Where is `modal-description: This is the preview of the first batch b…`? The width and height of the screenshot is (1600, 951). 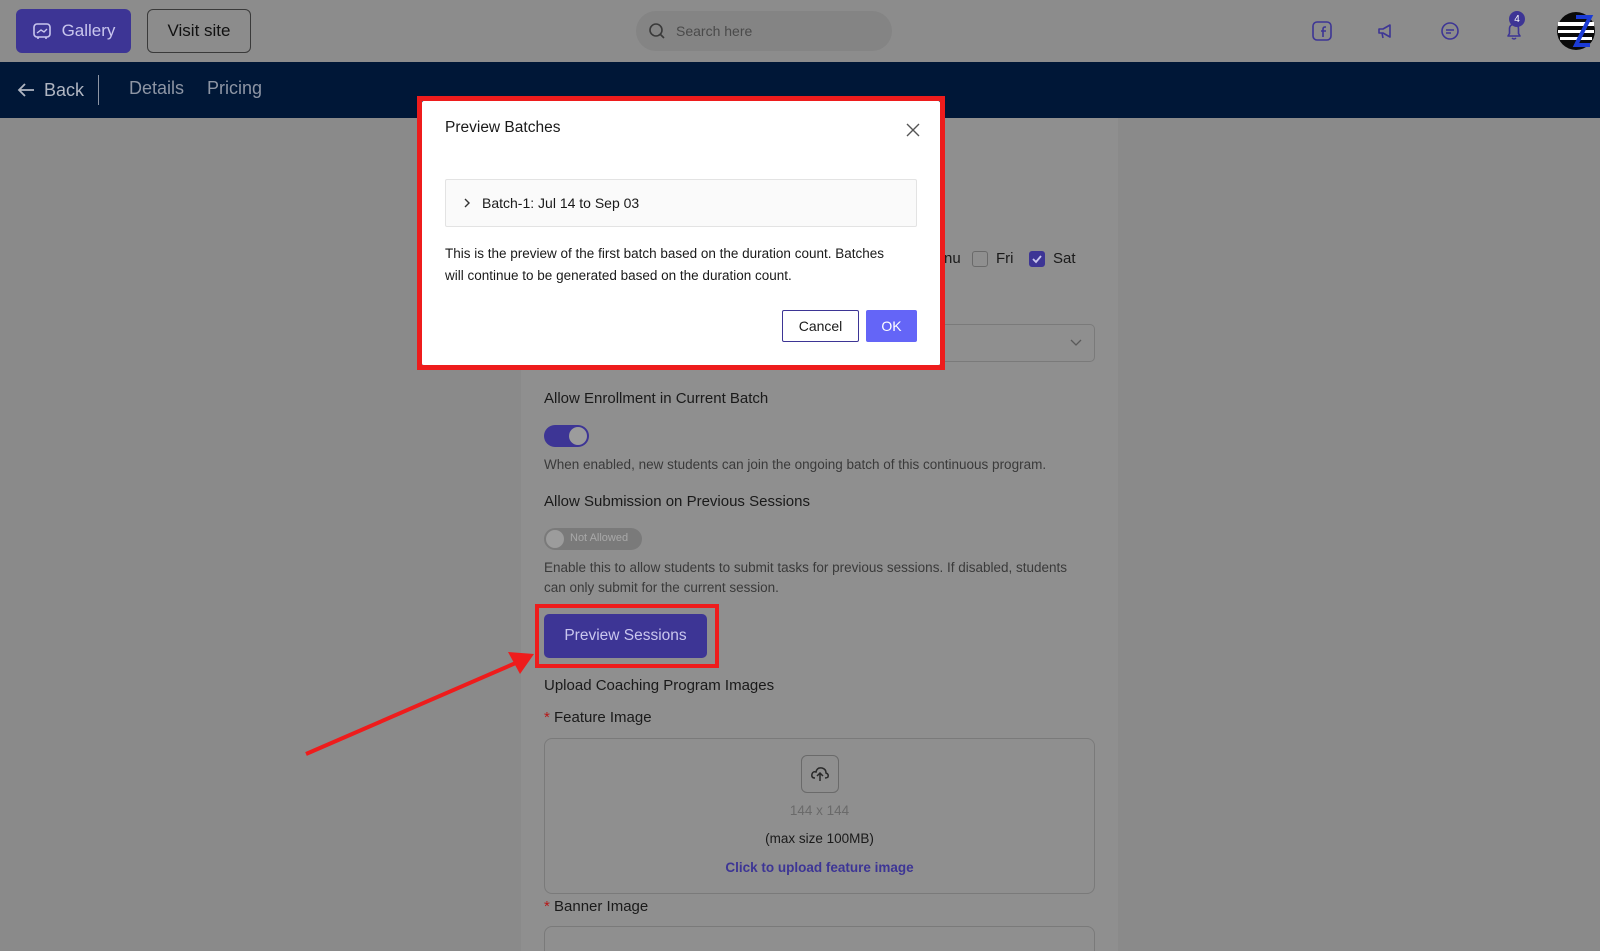
modal-description: This is the preview of the first batch b… is located at coordinates (681, 265).